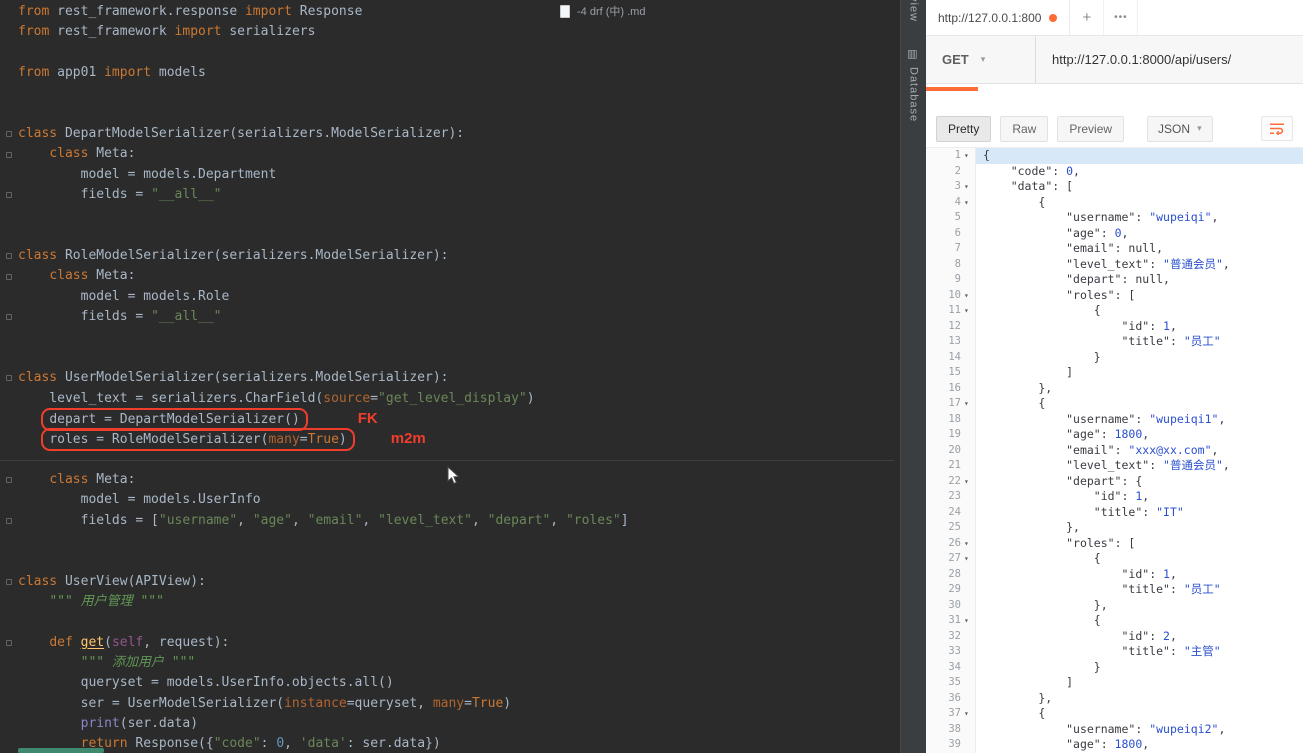 This screenshot has height=753, width=1303. I want to click on method-select: GET ▾, so click(981, 59).